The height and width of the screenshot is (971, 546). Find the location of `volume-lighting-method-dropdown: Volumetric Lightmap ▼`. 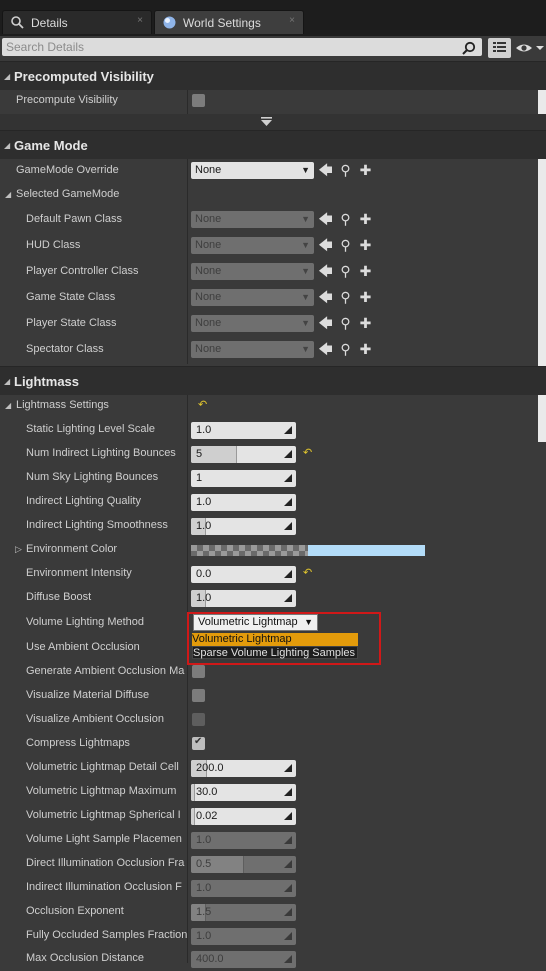

volume-lighting-method-dropdown: Volumetric Lightmap ▼ is located at coordinates (255, 622).